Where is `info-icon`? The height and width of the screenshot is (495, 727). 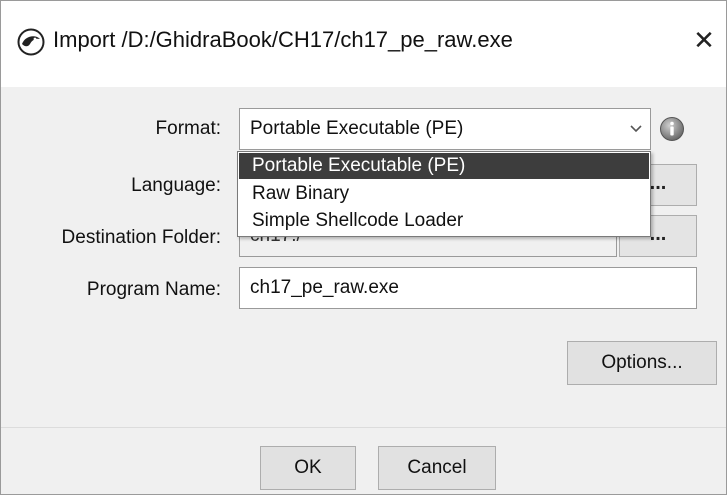 info-icon is located at coordinates (672, 129).